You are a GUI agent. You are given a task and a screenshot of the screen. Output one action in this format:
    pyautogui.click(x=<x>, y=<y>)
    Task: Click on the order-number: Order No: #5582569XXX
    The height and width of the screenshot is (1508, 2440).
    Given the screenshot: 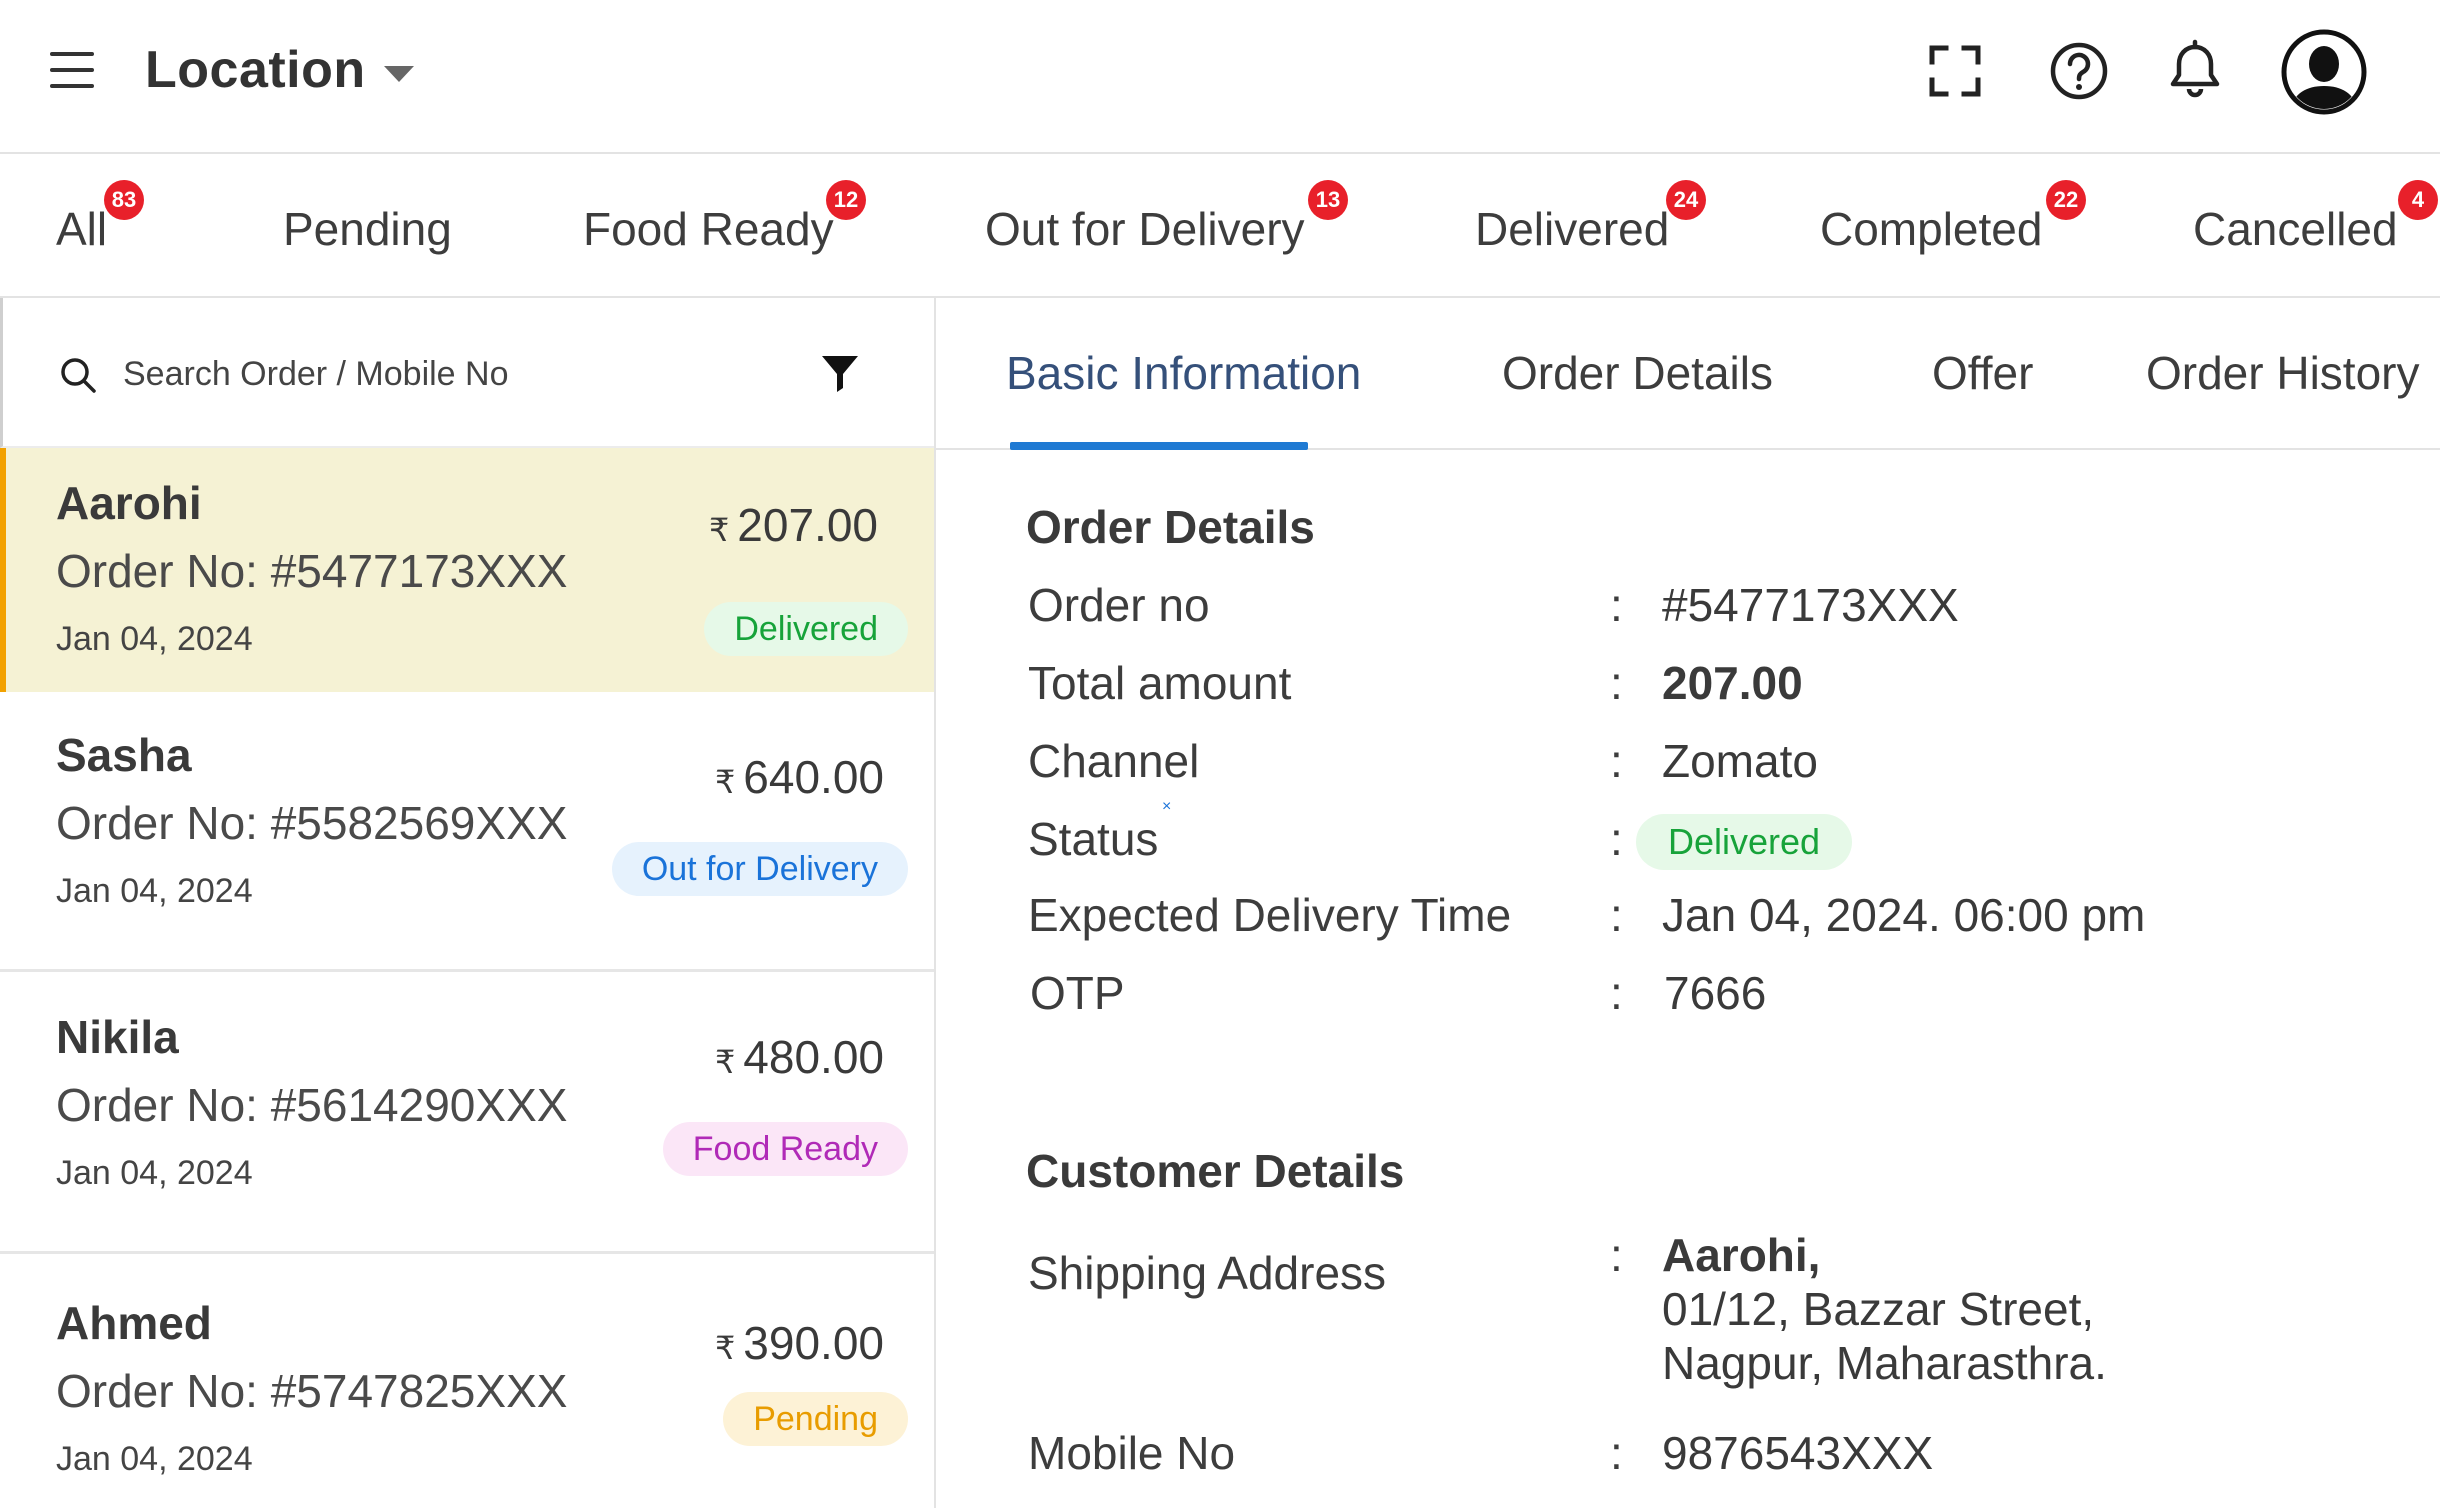 What is the action you would take?
    pyautogui.click(x=312, y=823)
    